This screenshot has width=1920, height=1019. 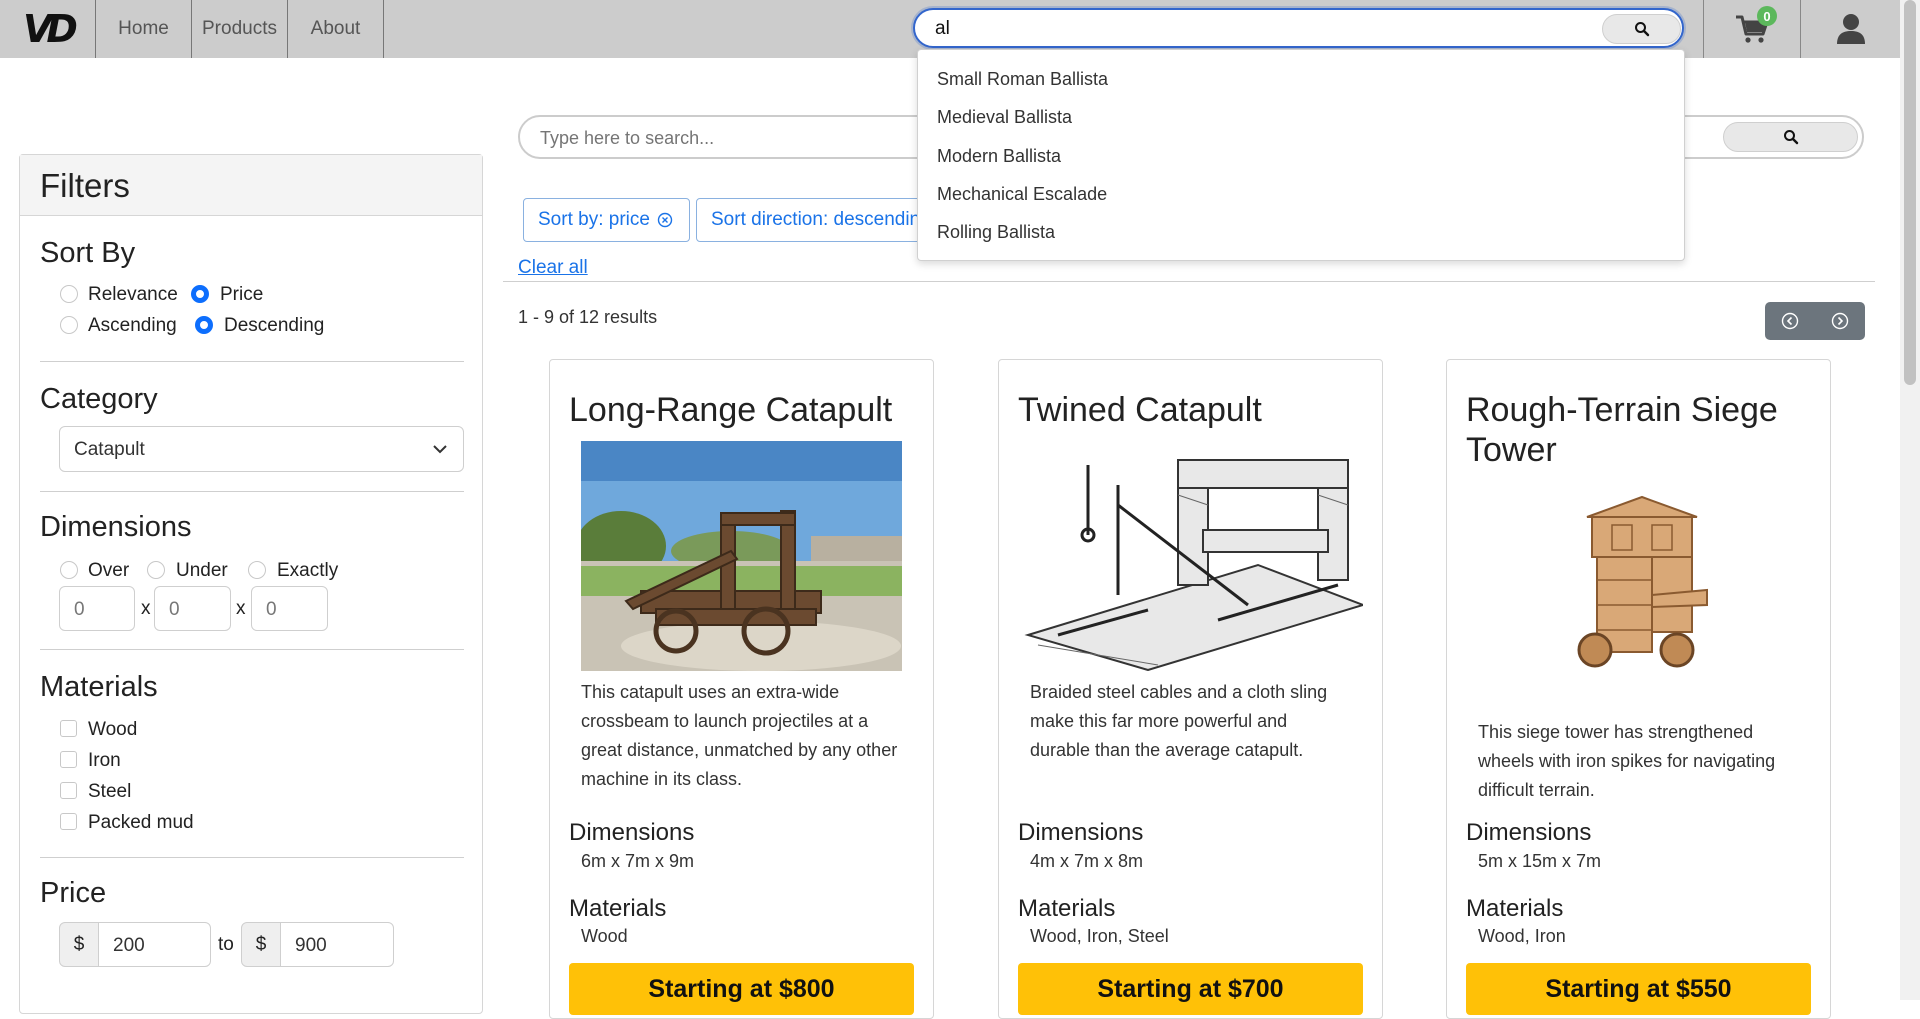 What do you see at coordinates (307, 571) in the screenshot?
I see `dimensions-exactly-label: Exactly` at bounding box center [307, 571].